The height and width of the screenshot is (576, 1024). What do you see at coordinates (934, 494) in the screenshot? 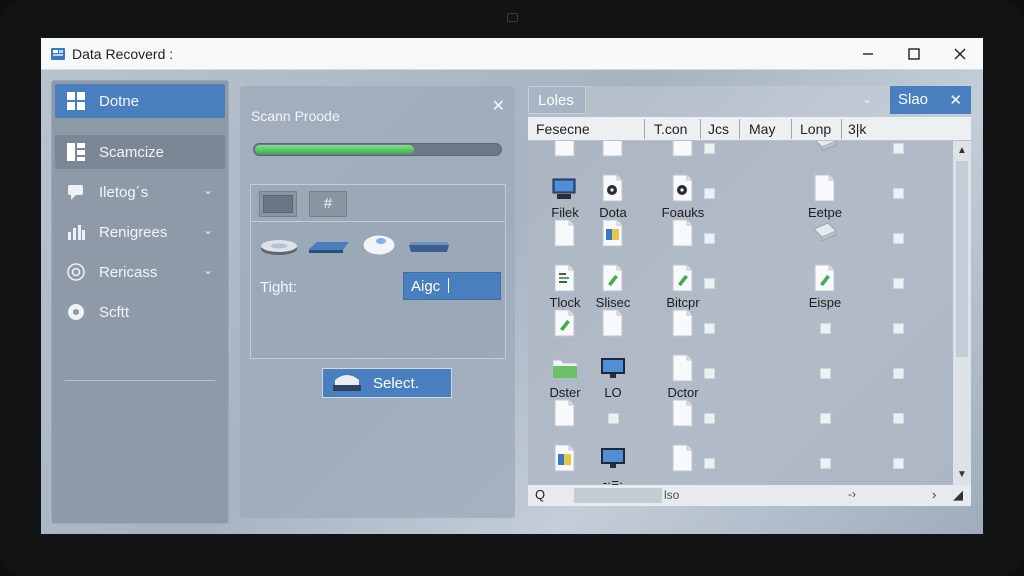
I see `scroll-right-icon: ›` at bounding box center [934, 494].